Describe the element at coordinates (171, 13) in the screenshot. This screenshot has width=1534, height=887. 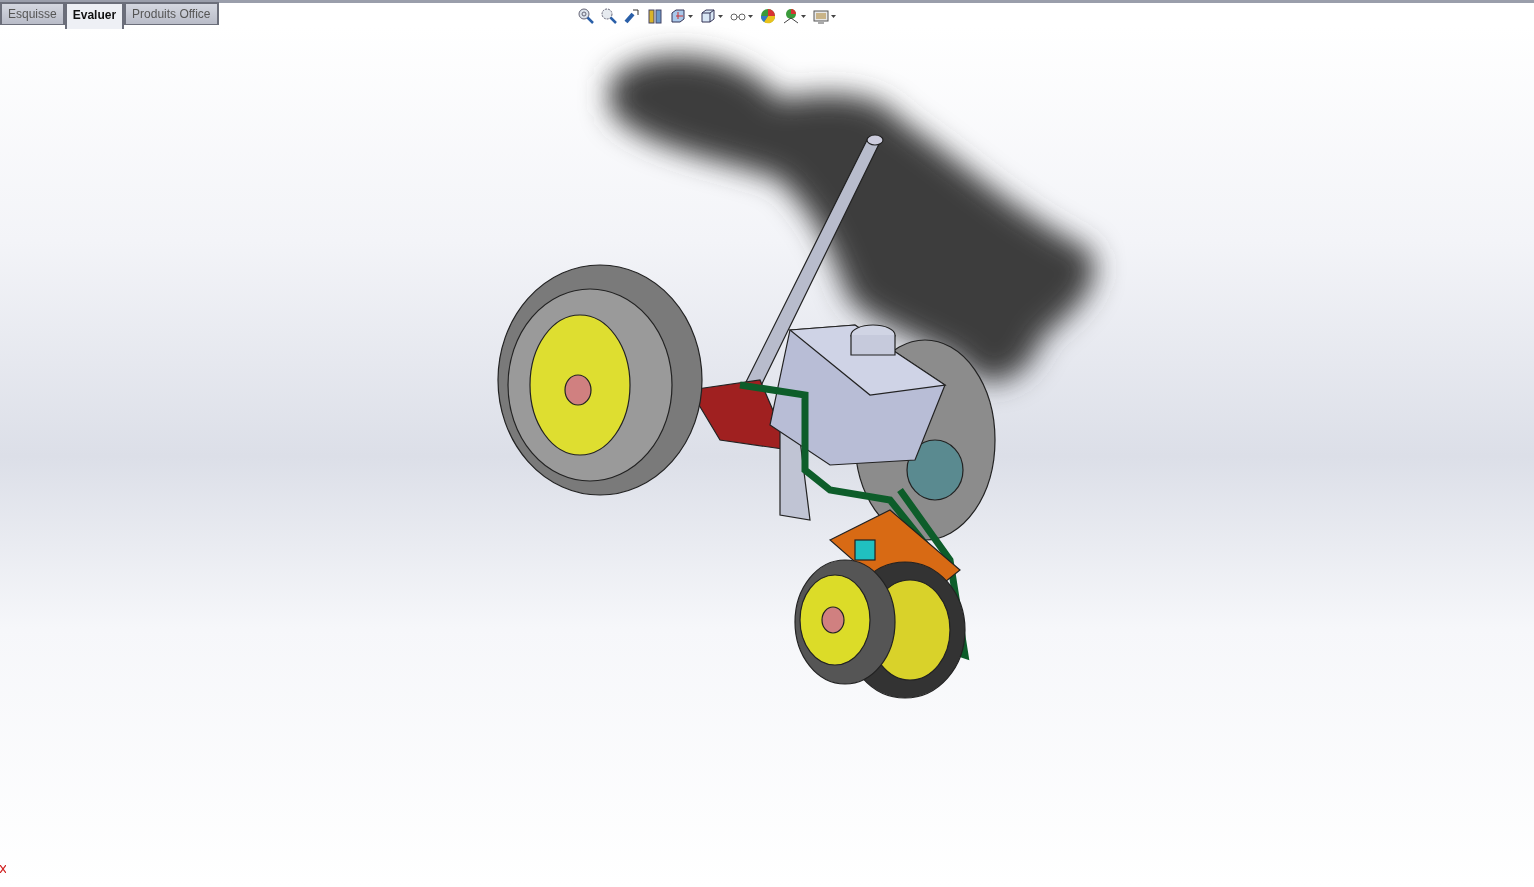
I see `tab: Produits Office` at that location.